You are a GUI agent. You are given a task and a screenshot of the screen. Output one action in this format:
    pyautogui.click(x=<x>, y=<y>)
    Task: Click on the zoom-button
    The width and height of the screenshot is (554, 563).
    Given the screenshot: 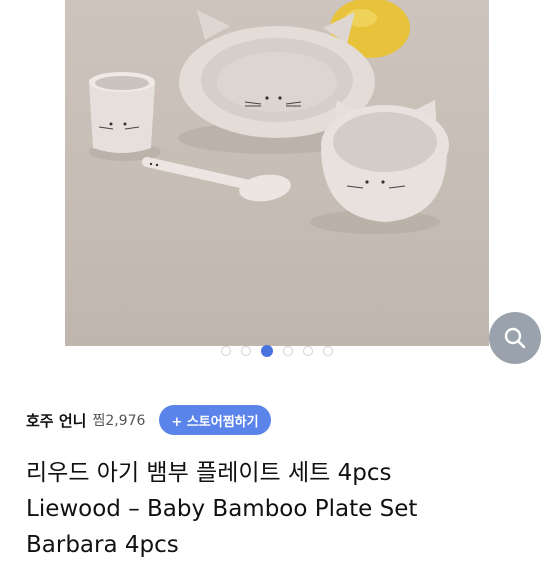 What is the action you would take?
    pyautogui.click(x=515, y=338)
    